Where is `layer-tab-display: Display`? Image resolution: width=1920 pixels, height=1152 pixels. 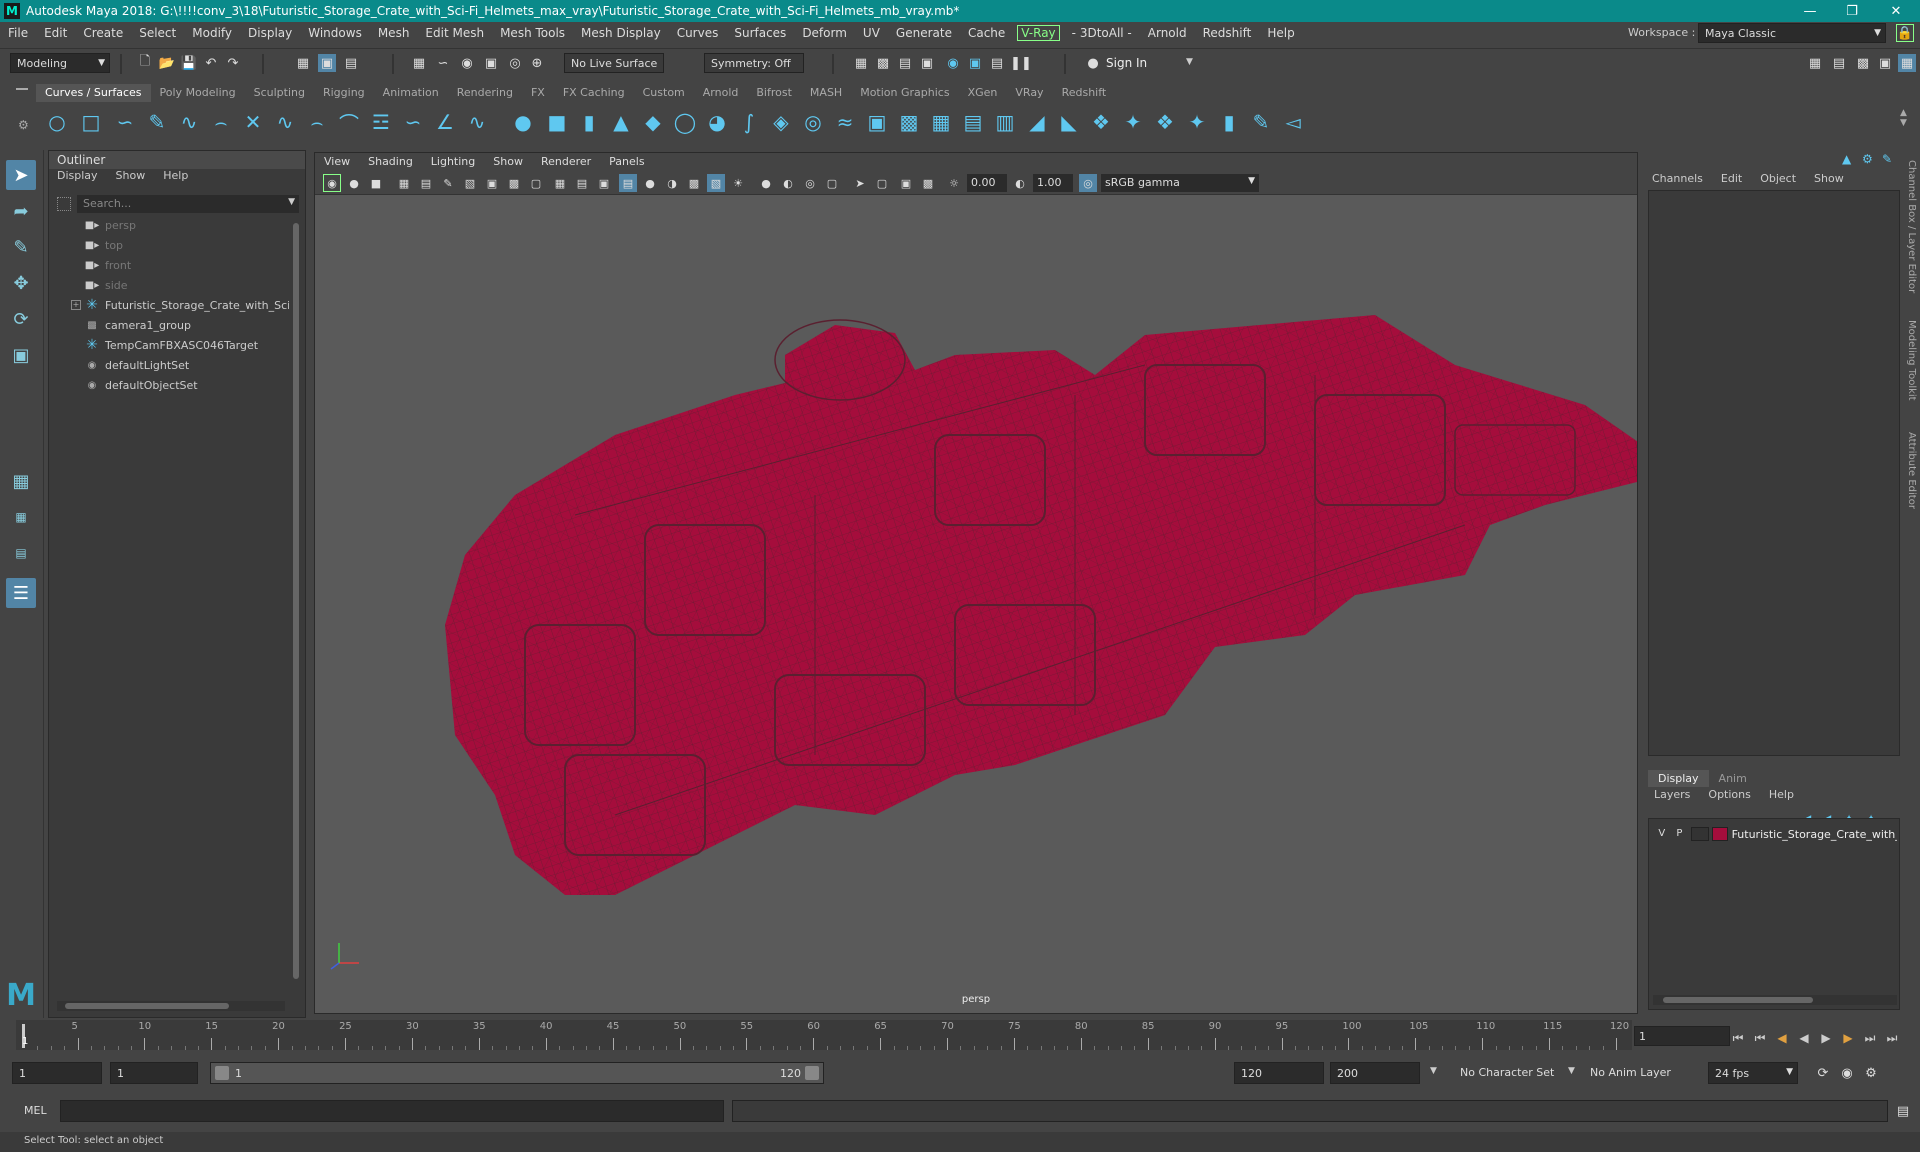 layer-tab-display: Display is located at coordinates (1678, 778).